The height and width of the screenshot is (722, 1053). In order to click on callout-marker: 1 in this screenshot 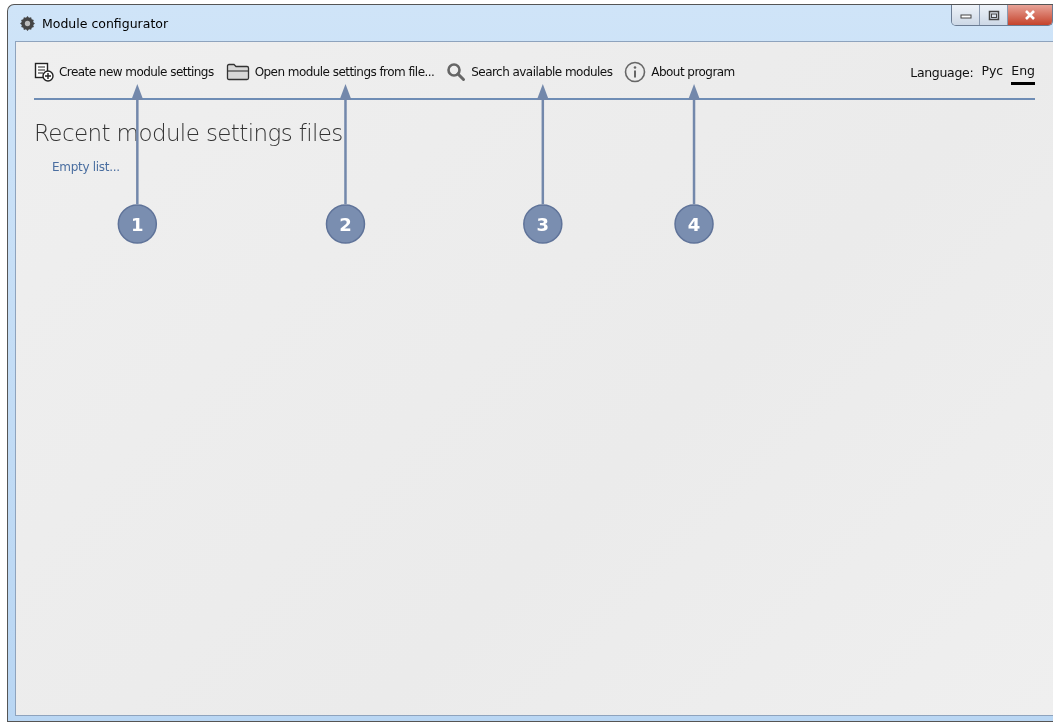, I will do `click(137, 224)`.